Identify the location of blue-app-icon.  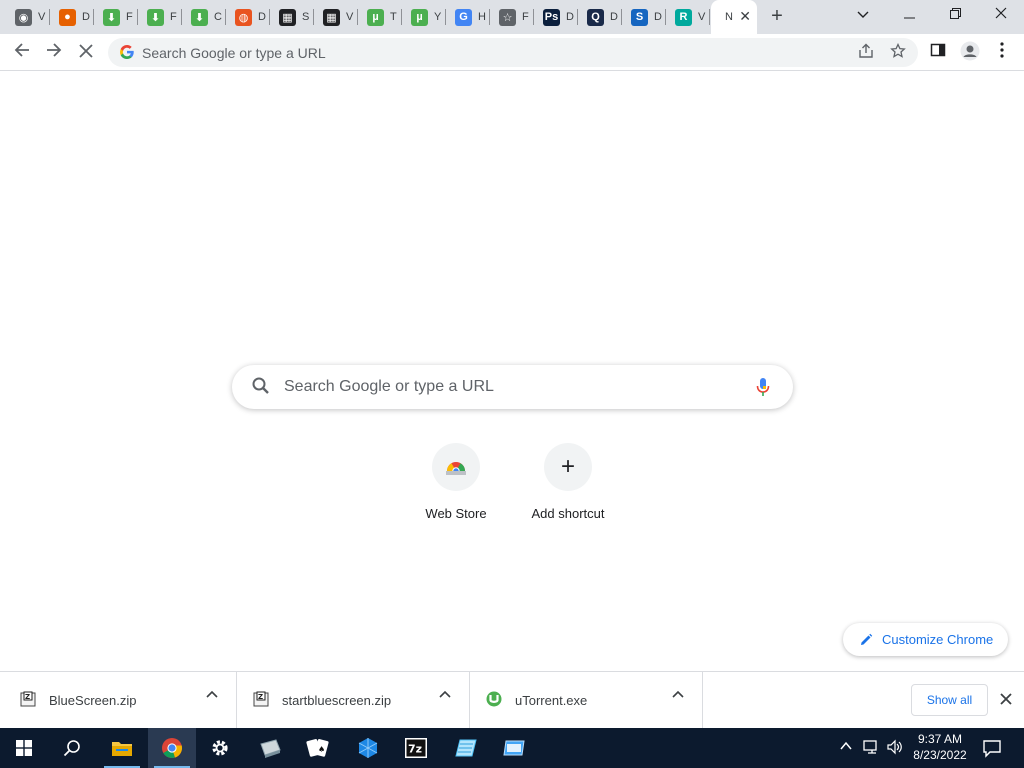
(368, 748).